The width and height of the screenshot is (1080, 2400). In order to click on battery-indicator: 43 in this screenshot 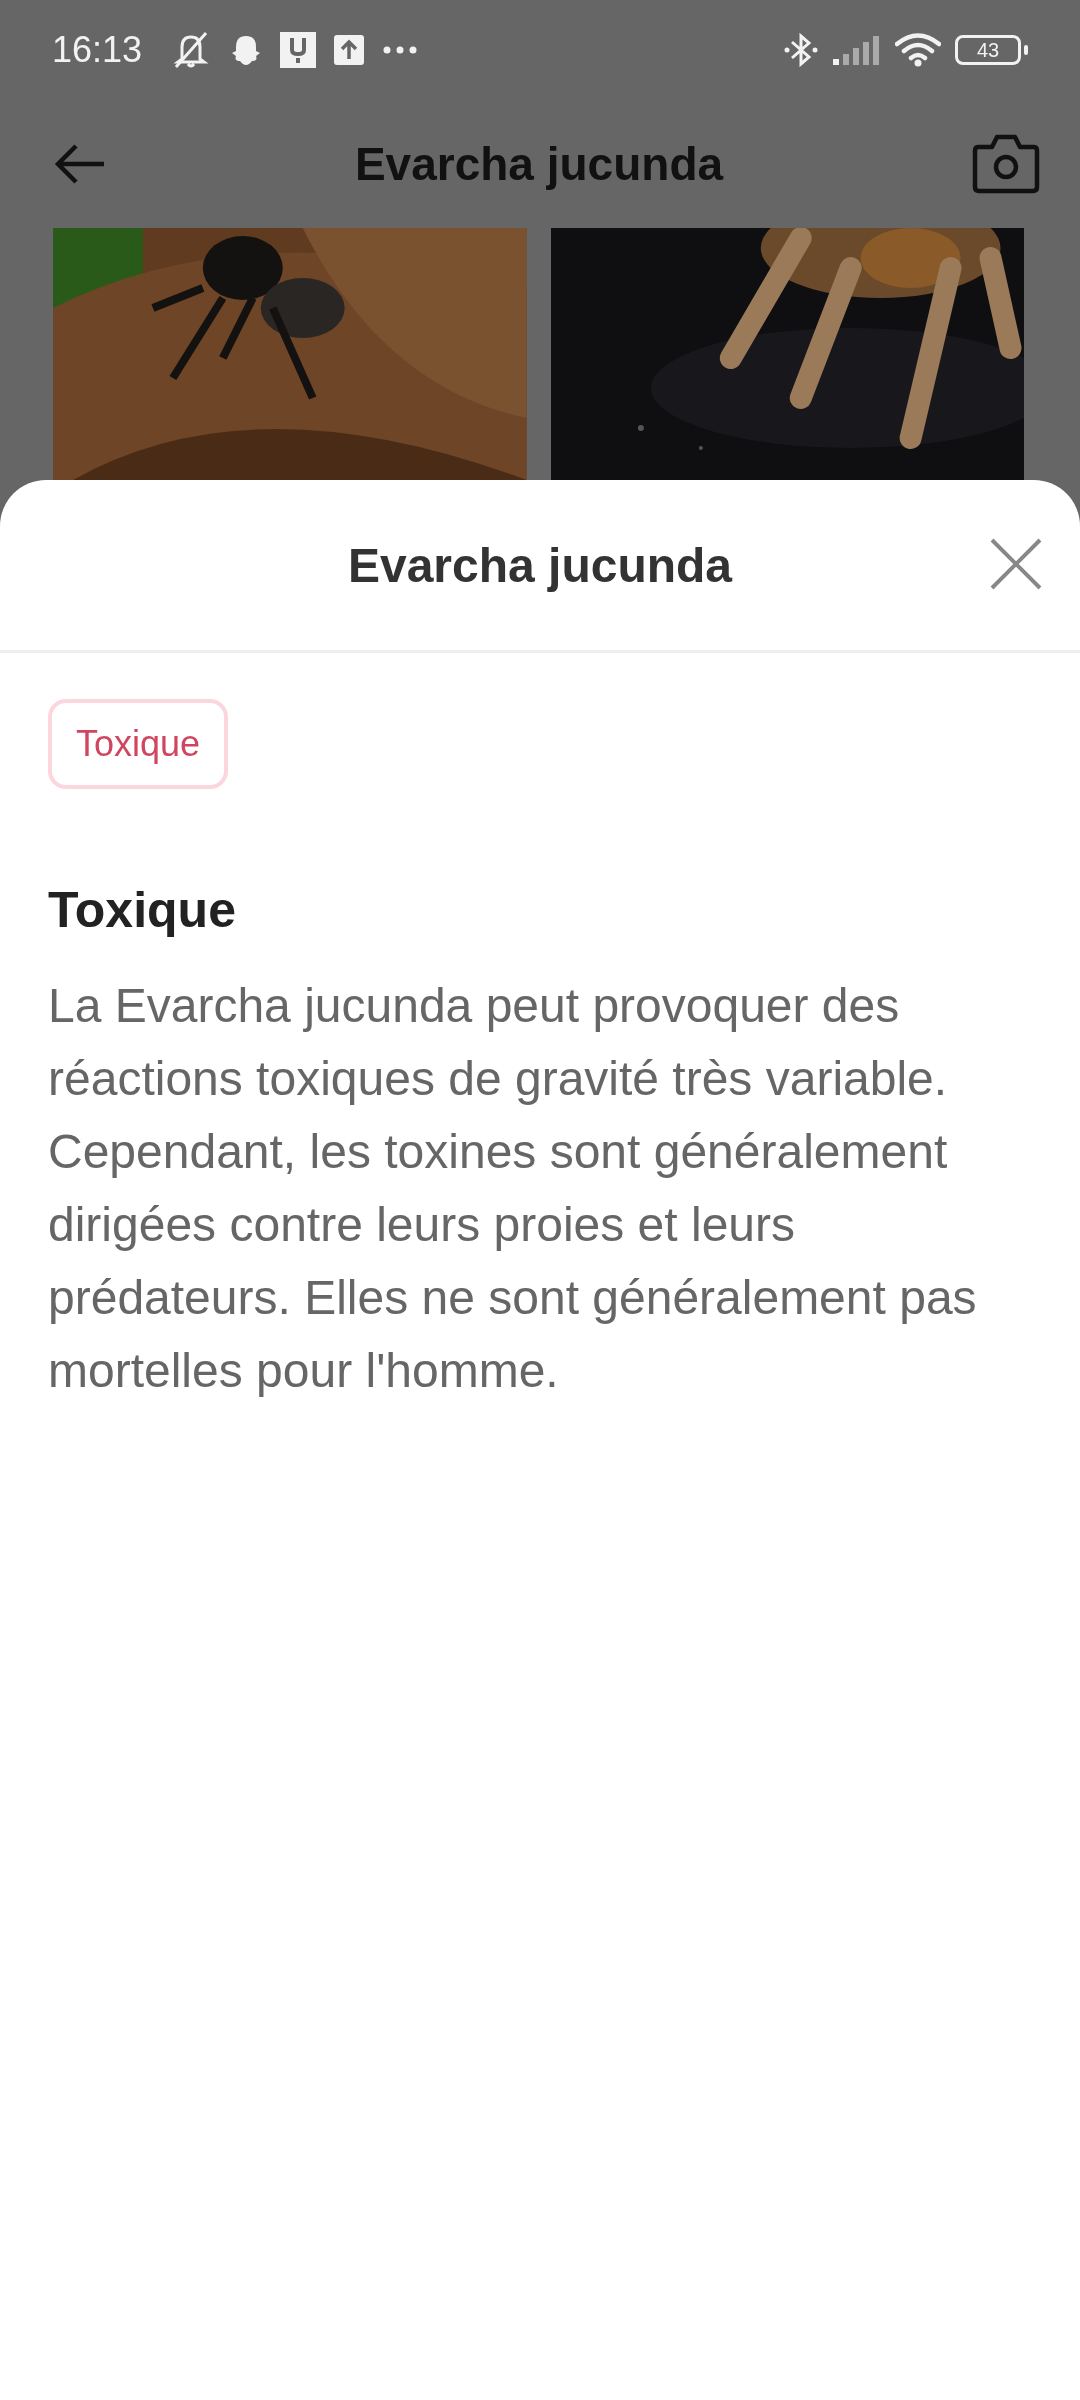, I will do `click(991, 50)`.